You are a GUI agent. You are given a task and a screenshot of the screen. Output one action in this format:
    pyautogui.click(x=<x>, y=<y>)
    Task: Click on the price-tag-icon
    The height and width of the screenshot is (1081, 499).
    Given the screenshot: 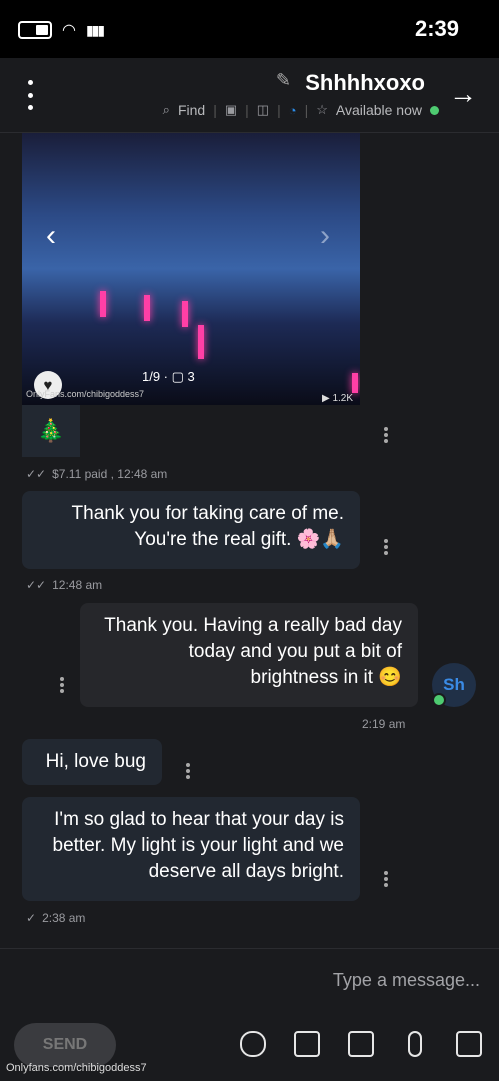 What is the action you would take?
    pyautogui.click(x=253, y=1044)
    